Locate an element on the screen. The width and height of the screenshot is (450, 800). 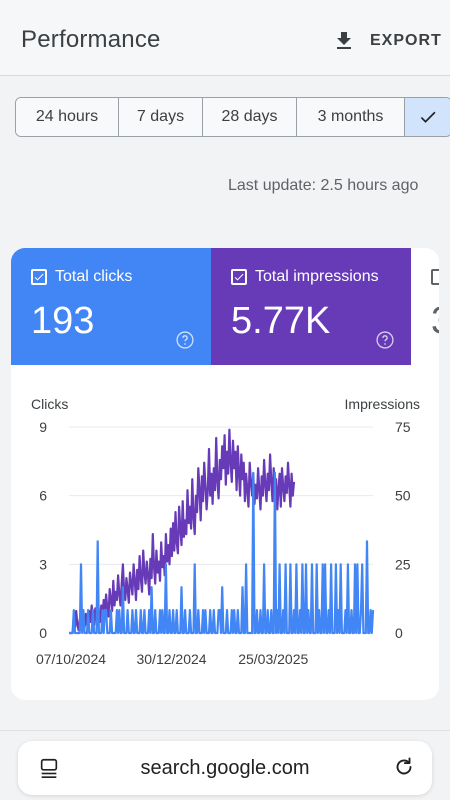
metric-total-impressions: Total impressions 5.77K is located at coordinates (311, 306).